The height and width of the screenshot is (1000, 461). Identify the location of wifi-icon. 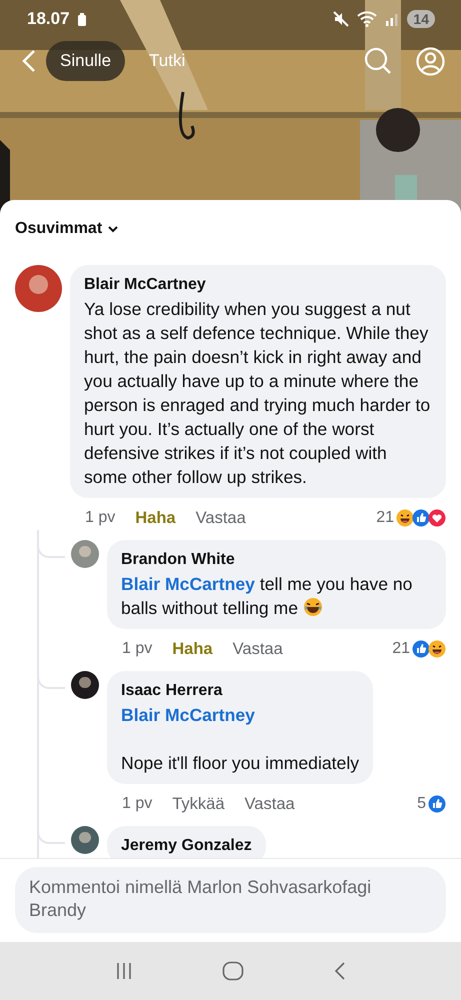
(367, 19).